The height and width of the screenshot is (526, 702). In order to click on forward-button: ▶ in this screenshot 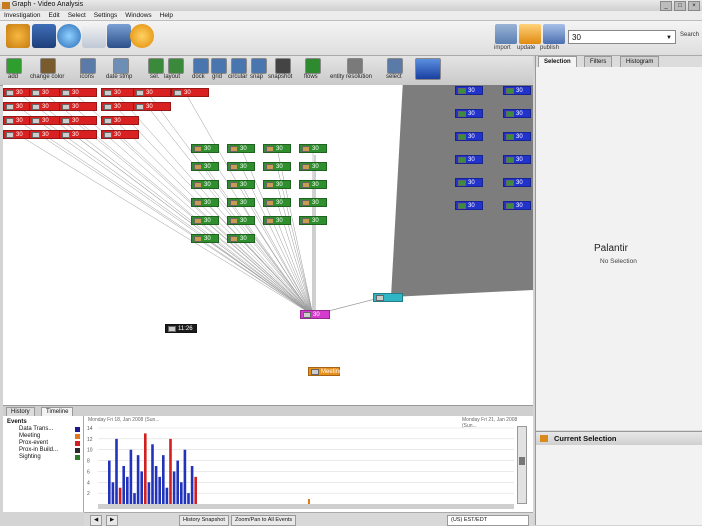, I will do `click(112, 520)`.